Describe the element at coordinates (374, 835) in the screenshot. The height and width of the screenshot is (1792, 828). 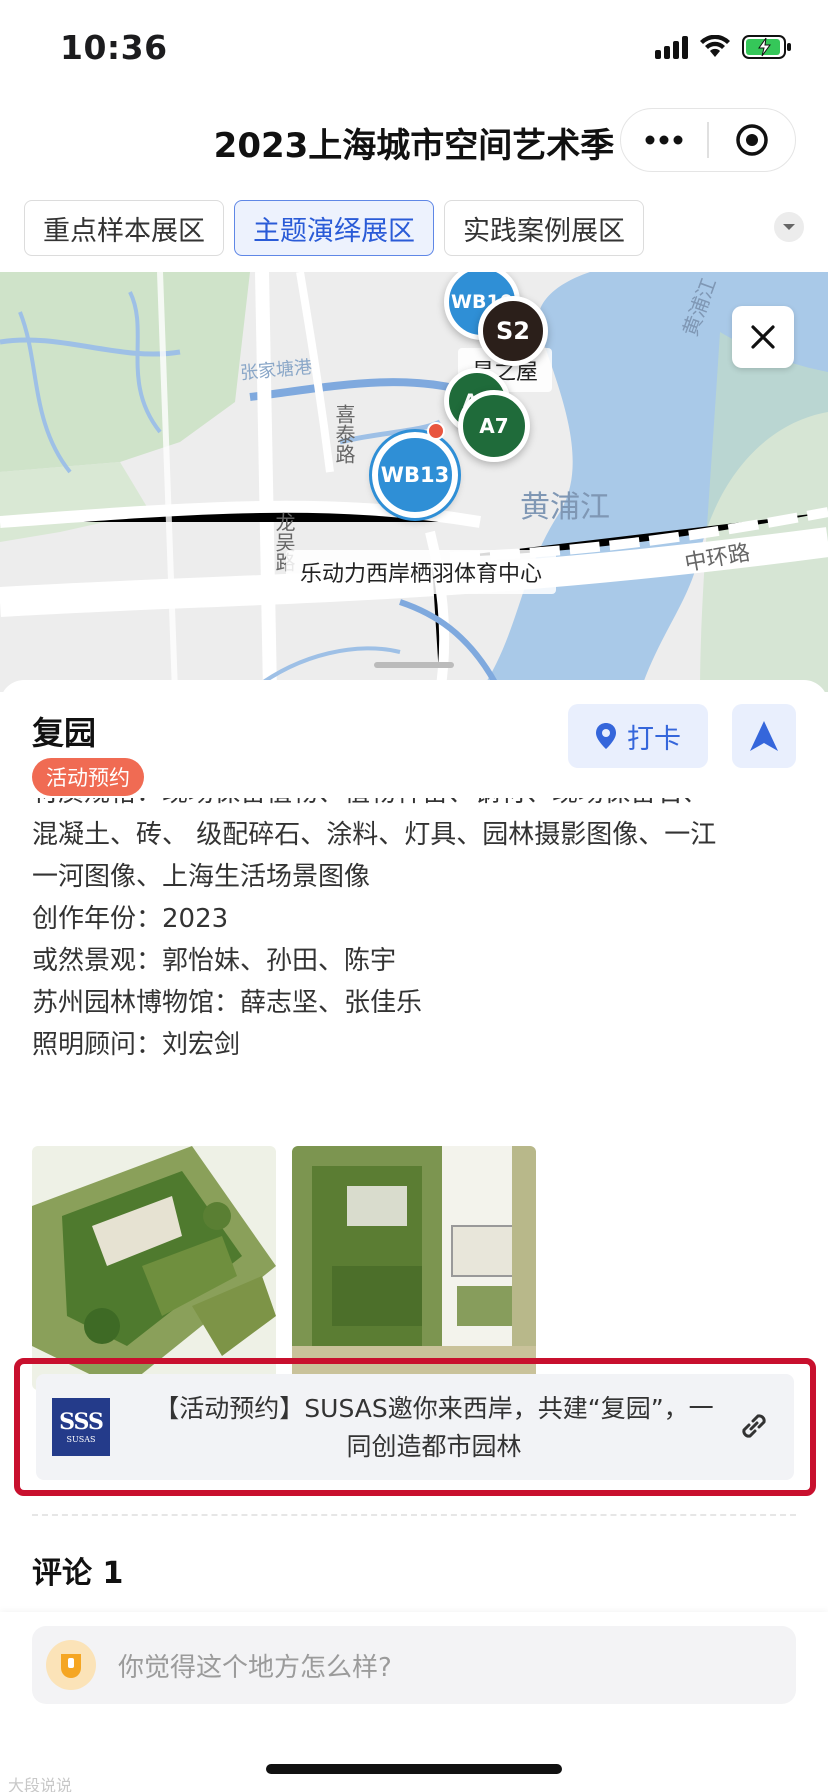
I see `description-line: 混凝土、砖、 级配碎石、涂料、灯具、园林摄影图像、一江` at that location.